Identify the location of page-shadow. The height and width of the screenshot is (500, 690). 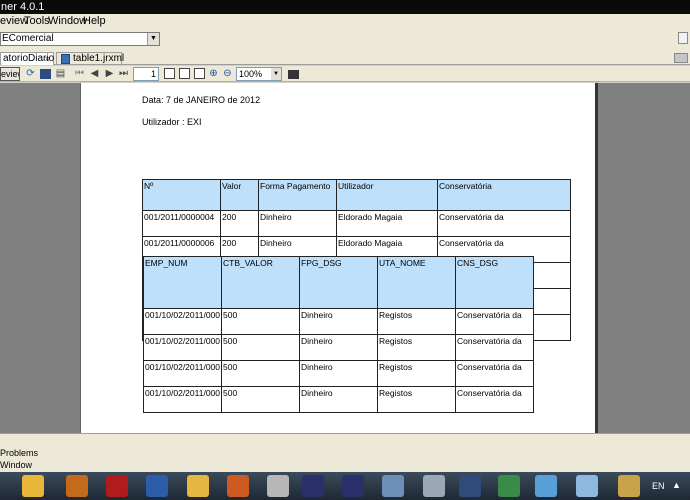
(596, 258).